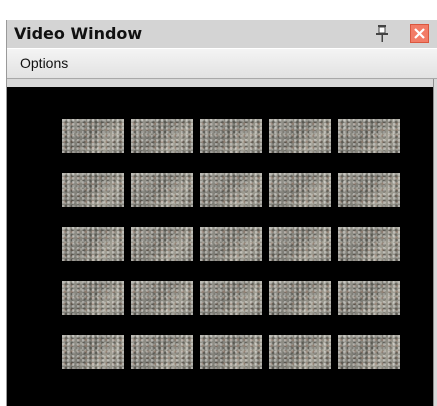 This screenshot has width=437, height=406. I want to click on window-divider, so click(433, 242).